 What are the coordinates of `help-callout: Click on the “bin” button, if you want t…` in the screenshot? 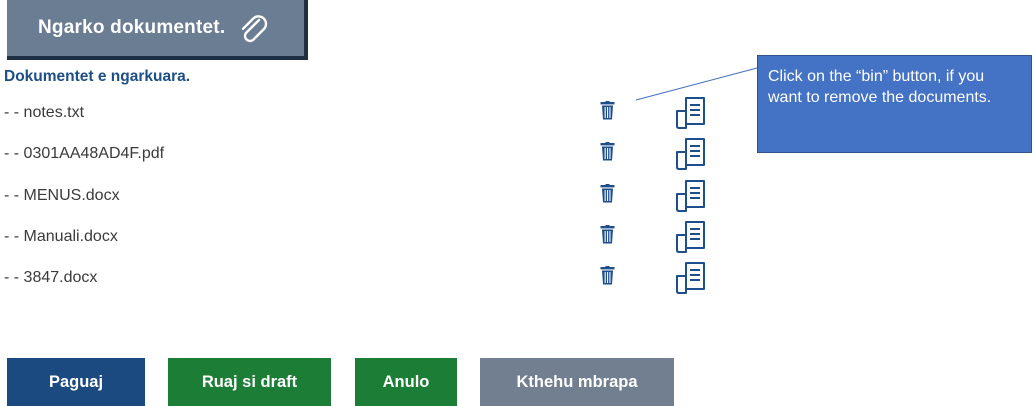 It's located at (894, 104).